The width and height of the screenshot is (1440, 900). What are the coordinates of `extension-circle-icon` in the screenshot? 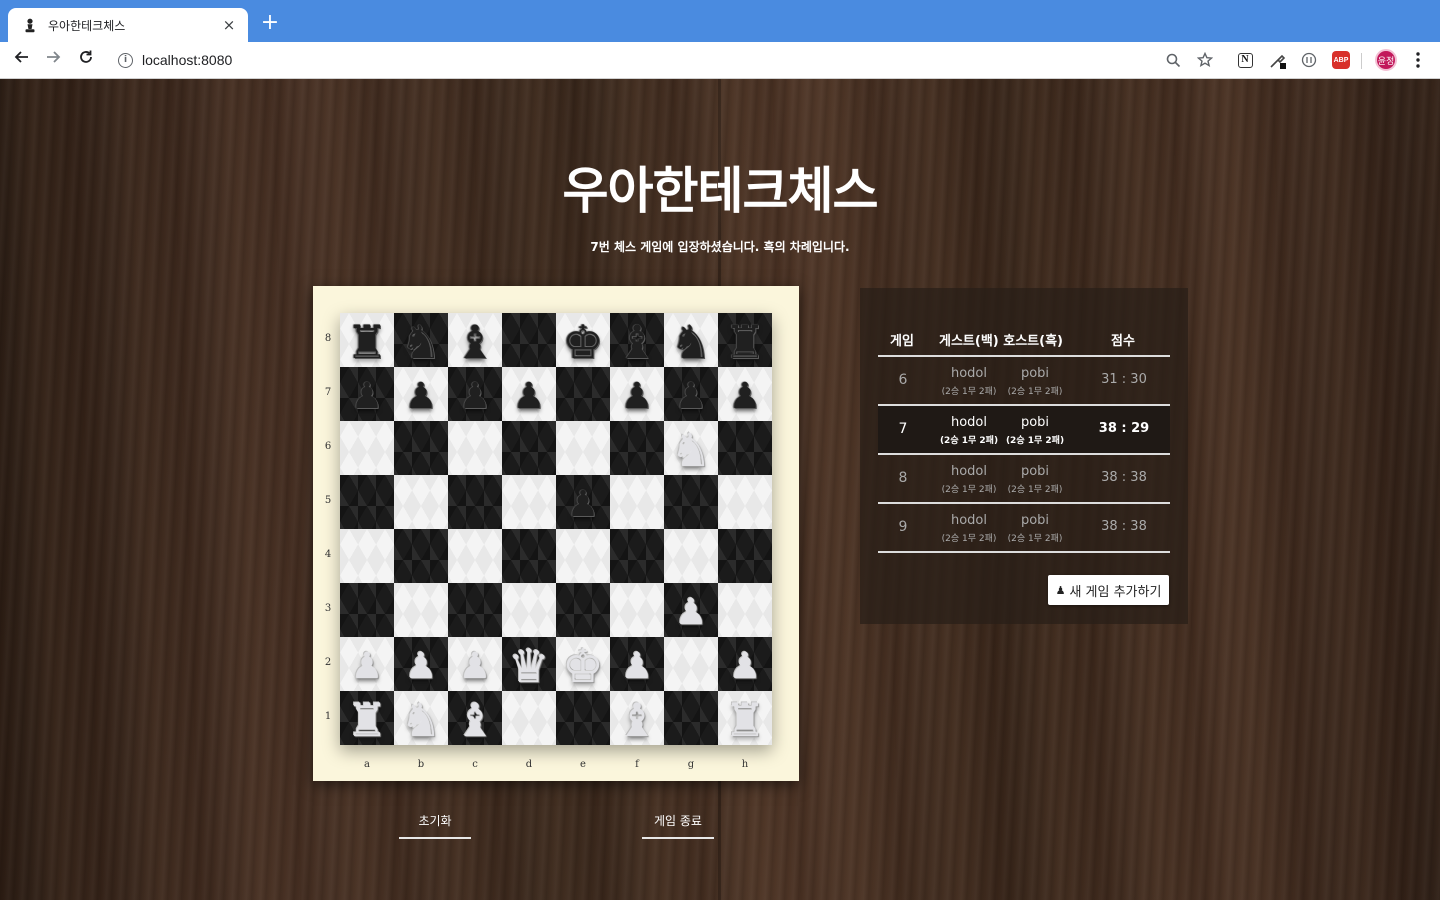 It's located at (1309, 60).